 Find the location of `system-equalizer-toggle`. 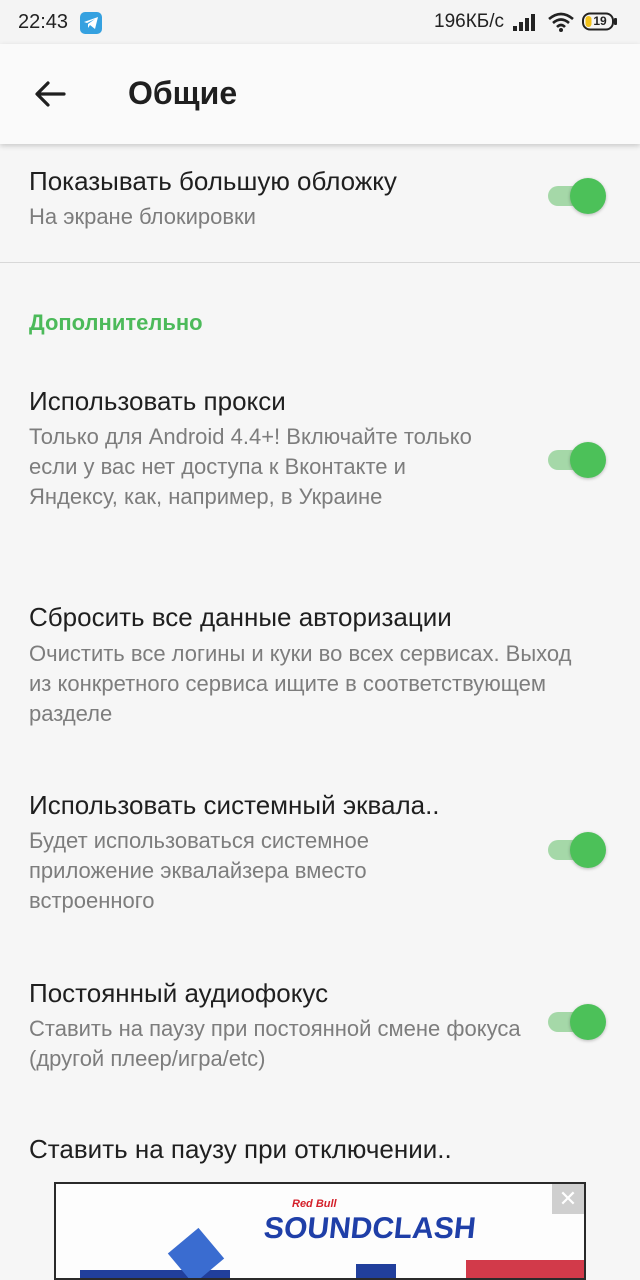

system-equalizer-toggle is located at coordinates (576, 850).